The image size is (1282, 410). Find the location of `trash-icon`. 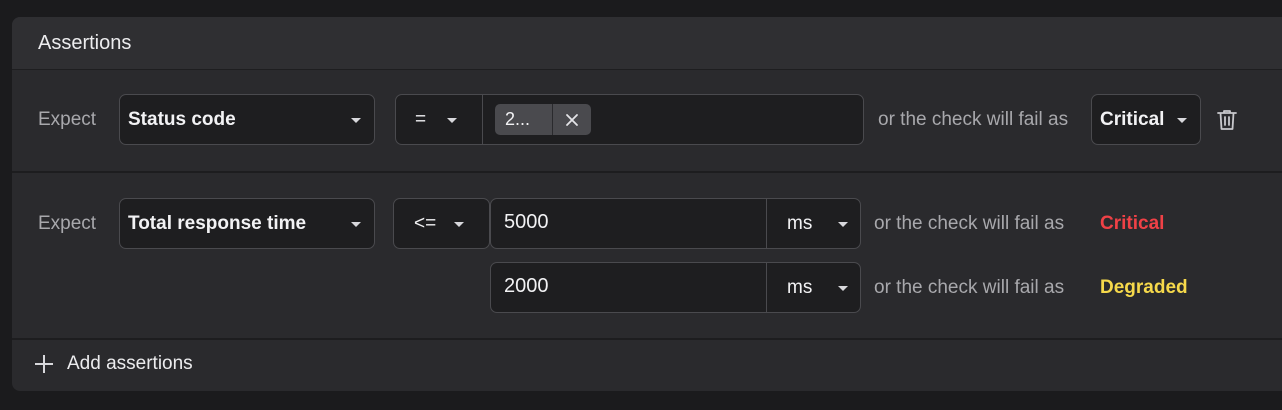

trash-icon is located at coordinates (1227, 122).